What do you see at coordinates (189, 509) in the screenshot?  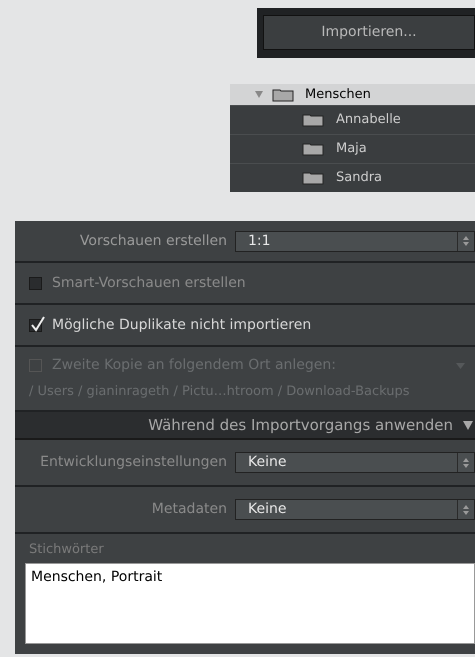 I see `option-label: Metadaten` at bounding box center [189, 509].